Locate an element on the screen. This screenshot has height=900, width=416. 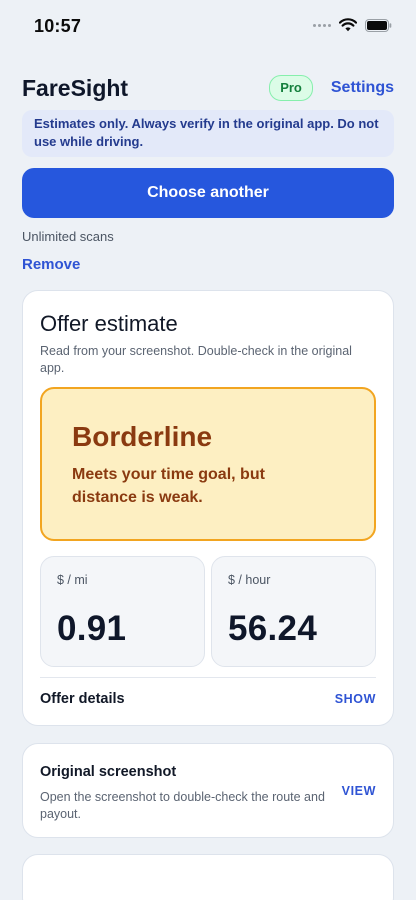
metric-value: 56.24 is located at coordinates (273, 628).